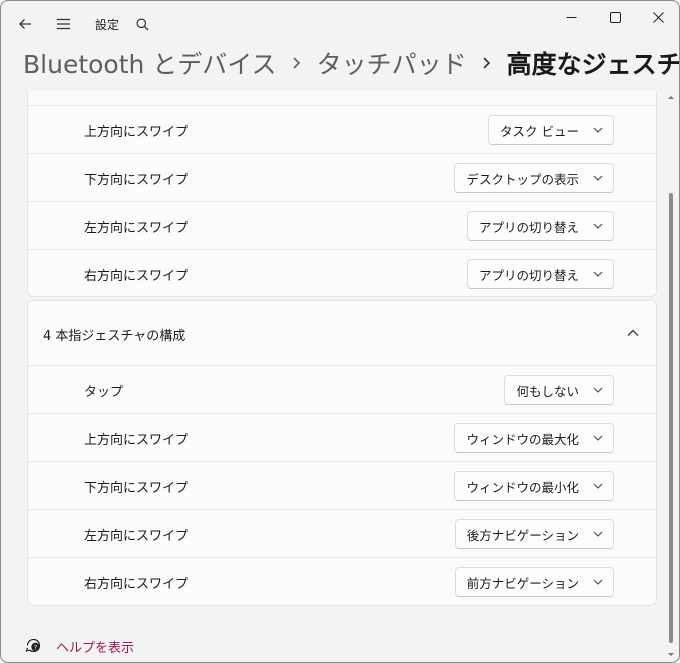 The image size is (680, 663). I want to click on setting-row: 上方向にスワイプ タスク ビュー, so click(342, 129).